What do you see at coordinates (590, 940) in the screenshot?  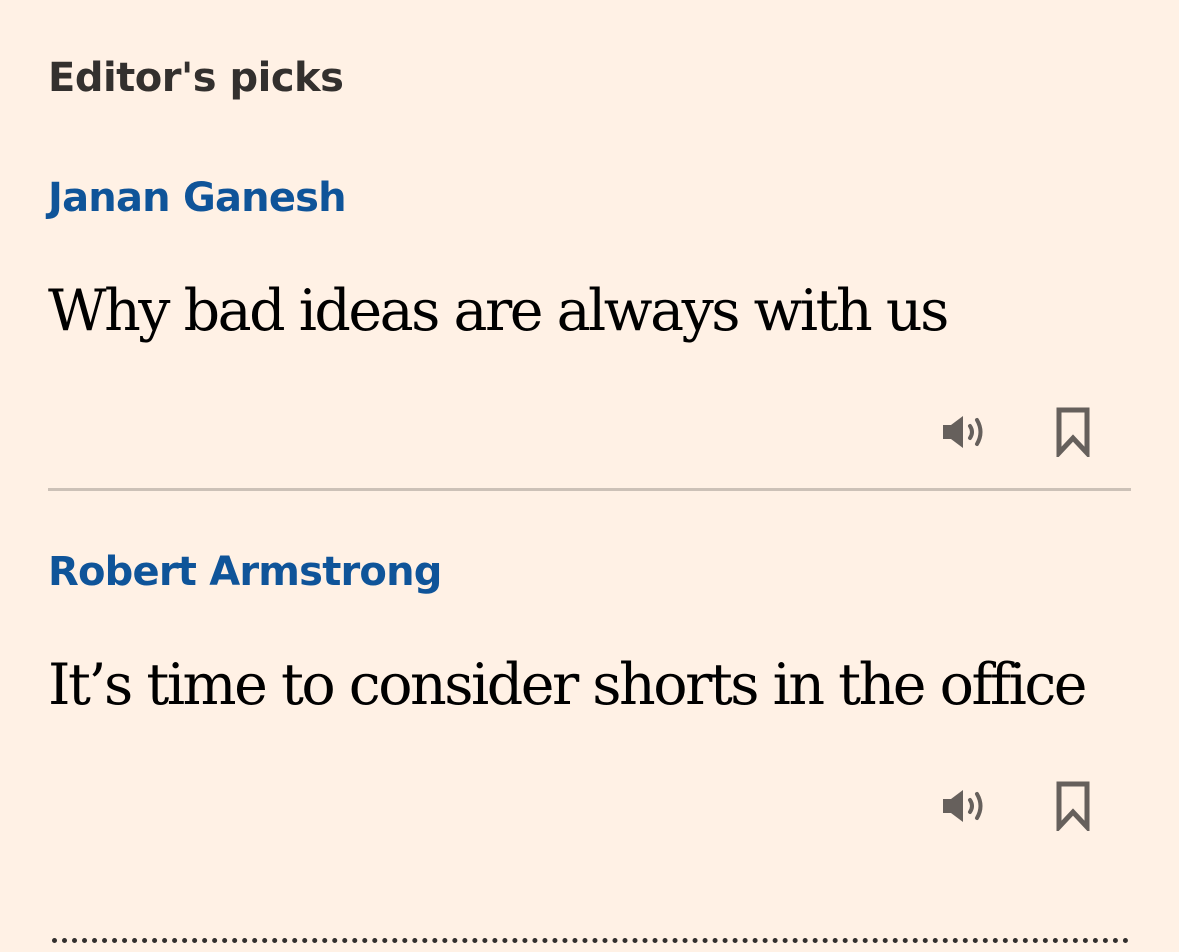 I see `section-divider` at bounding box center [590, 940].